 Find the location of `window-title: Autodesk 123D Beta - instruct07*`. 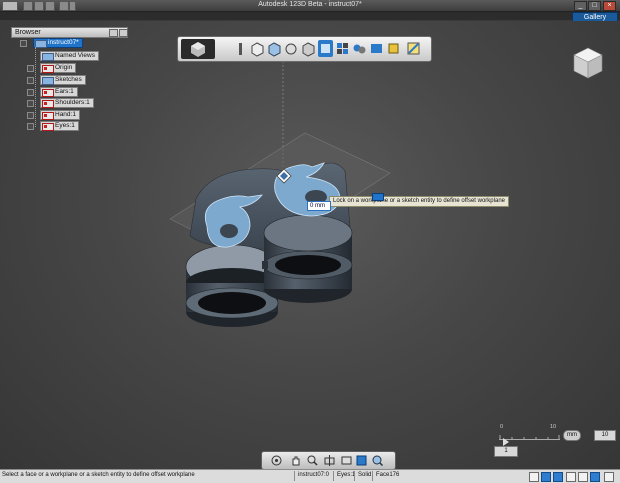

window-title: Autodesk 123D Beta - instruct07* is located at coordinates (310, 4).